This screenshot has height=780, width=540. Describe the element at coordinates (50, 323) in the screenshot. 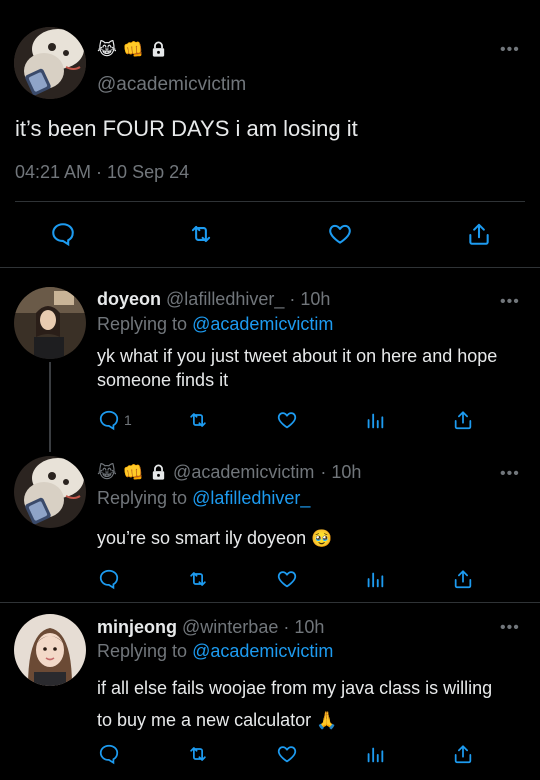

I see `reply-avatar-doyeon` at that location.